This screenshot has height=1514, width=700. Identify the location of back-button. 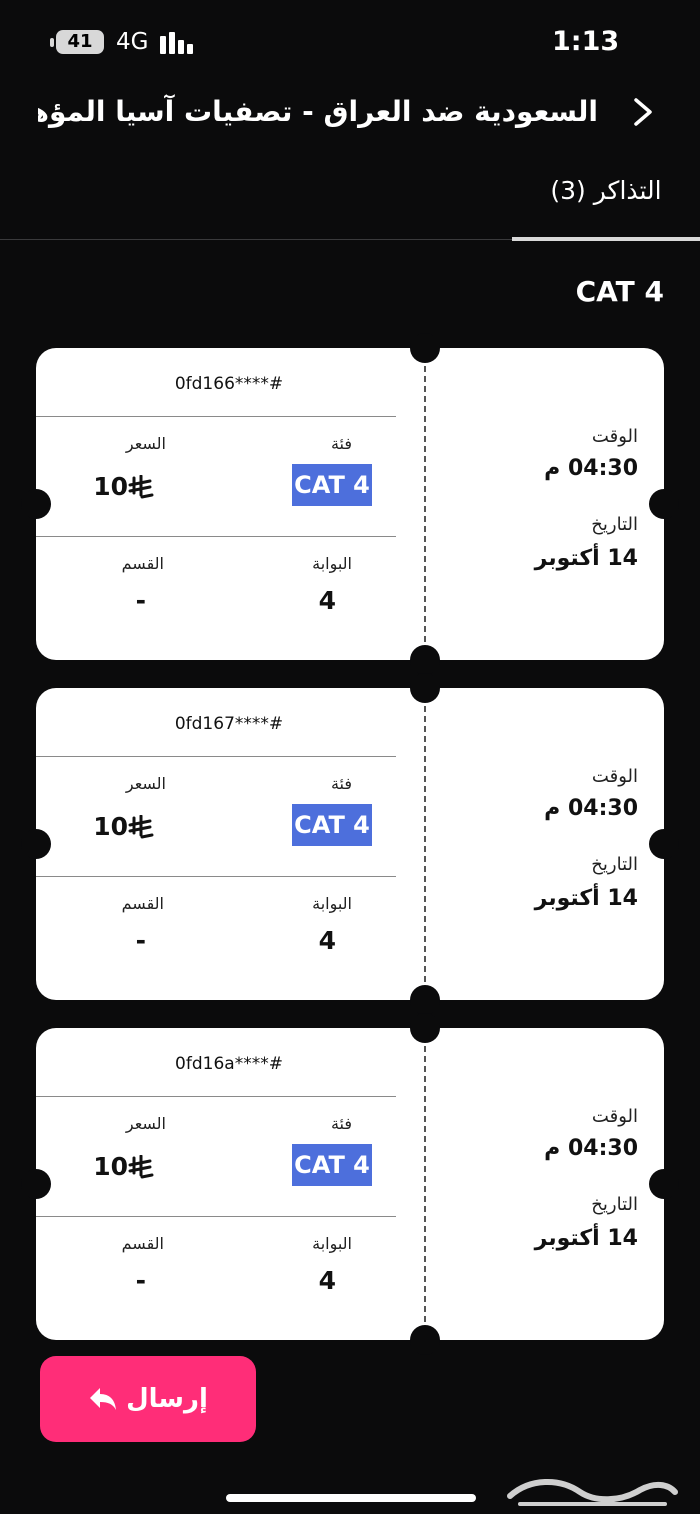
(644, 112).